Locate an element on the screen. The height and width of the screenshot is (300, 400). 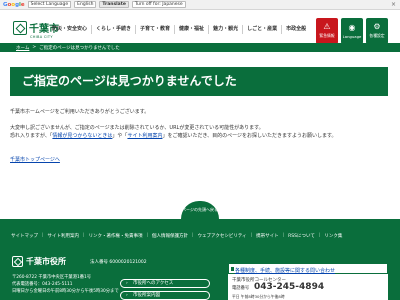
globe-icon: ◉ is located at coordinates (352, 27).